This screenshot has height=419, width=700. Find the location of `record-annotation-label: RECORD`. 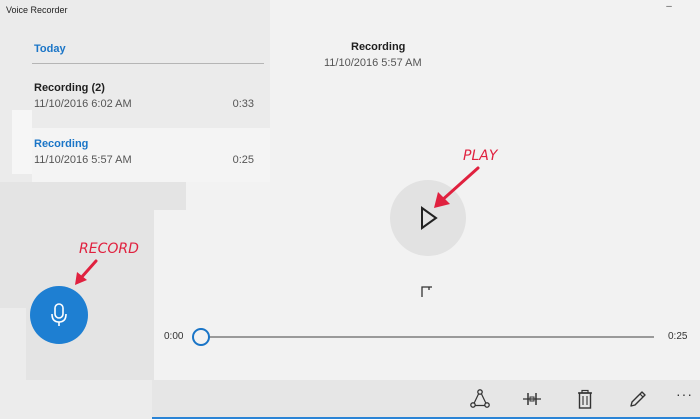

record-annotation-label: RECORD is located at coordinates (109, 249).